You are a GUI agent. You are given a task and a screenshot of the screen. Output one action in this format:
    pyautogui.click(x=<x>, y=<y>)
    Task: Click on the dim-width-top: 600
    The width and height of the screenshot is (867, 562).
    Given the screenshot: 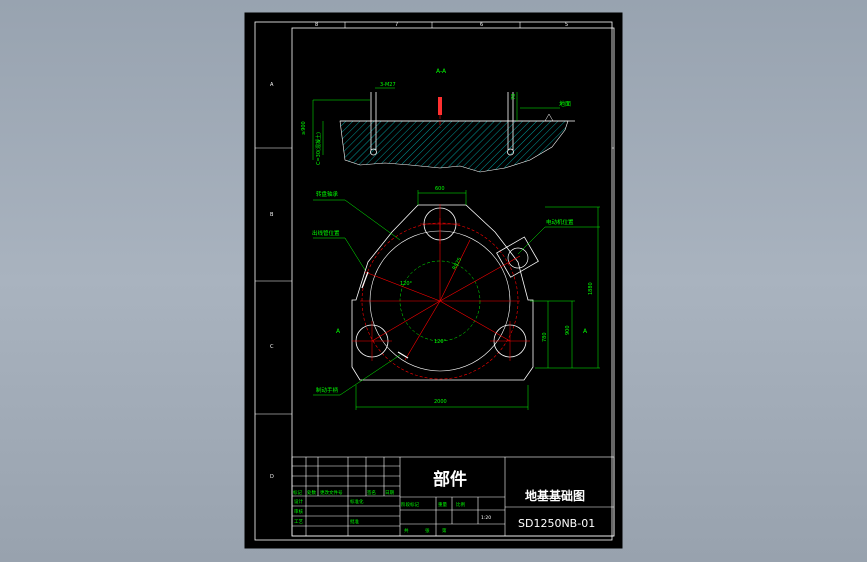 What is the action you would take?
    pyautogui.click(x=440, y=189)
    